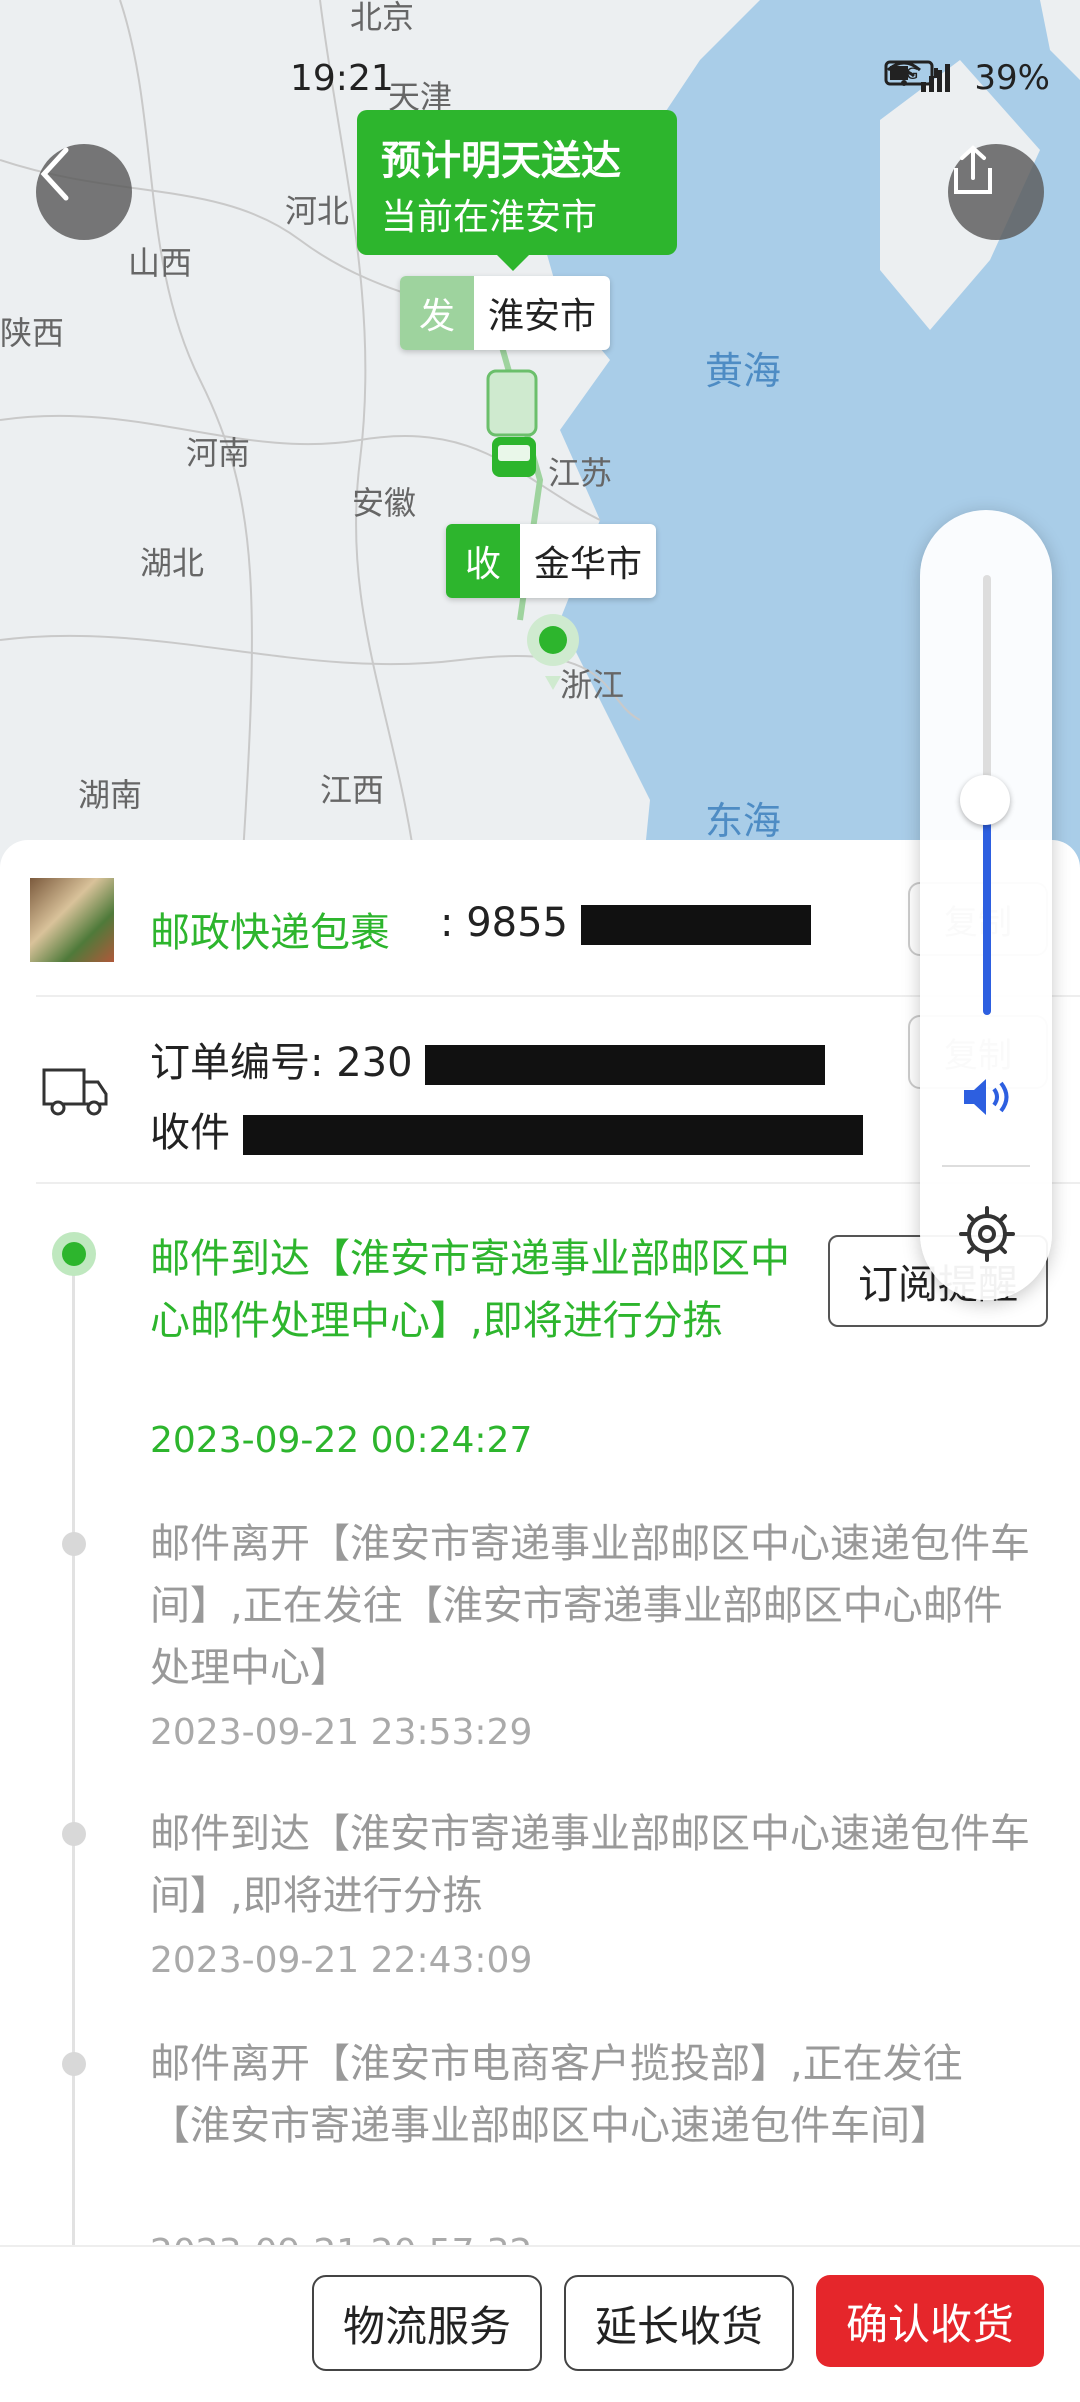 The image size is (1080, 2402). What do you see at coordinates (588, 564) in the screenshot?
I see `destination-city: 金华市` at bounding box center [588, 564].